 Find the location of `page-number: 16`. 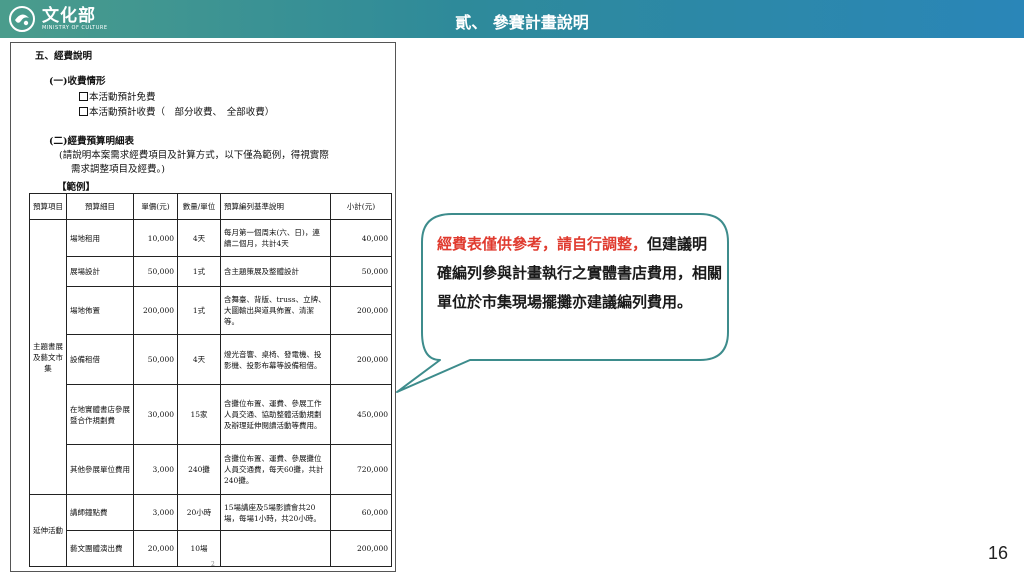

page-number: 16 is located at coordinates (997, 553).